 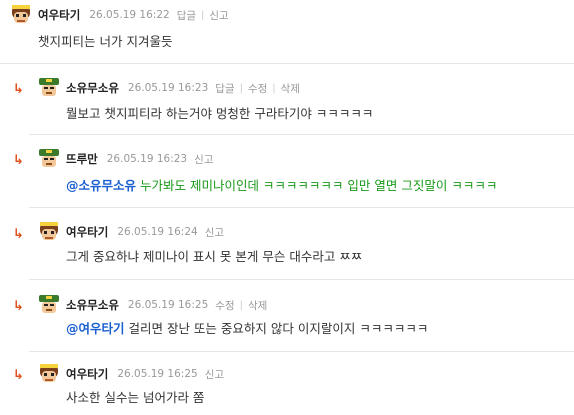 I want to click on comment-text: @여우타기 걸리면 장난 또는 중요하지 않다 이지랄이지 ㅋㅋㅋㅋㅋㅋ, so click(x=247, y=327).